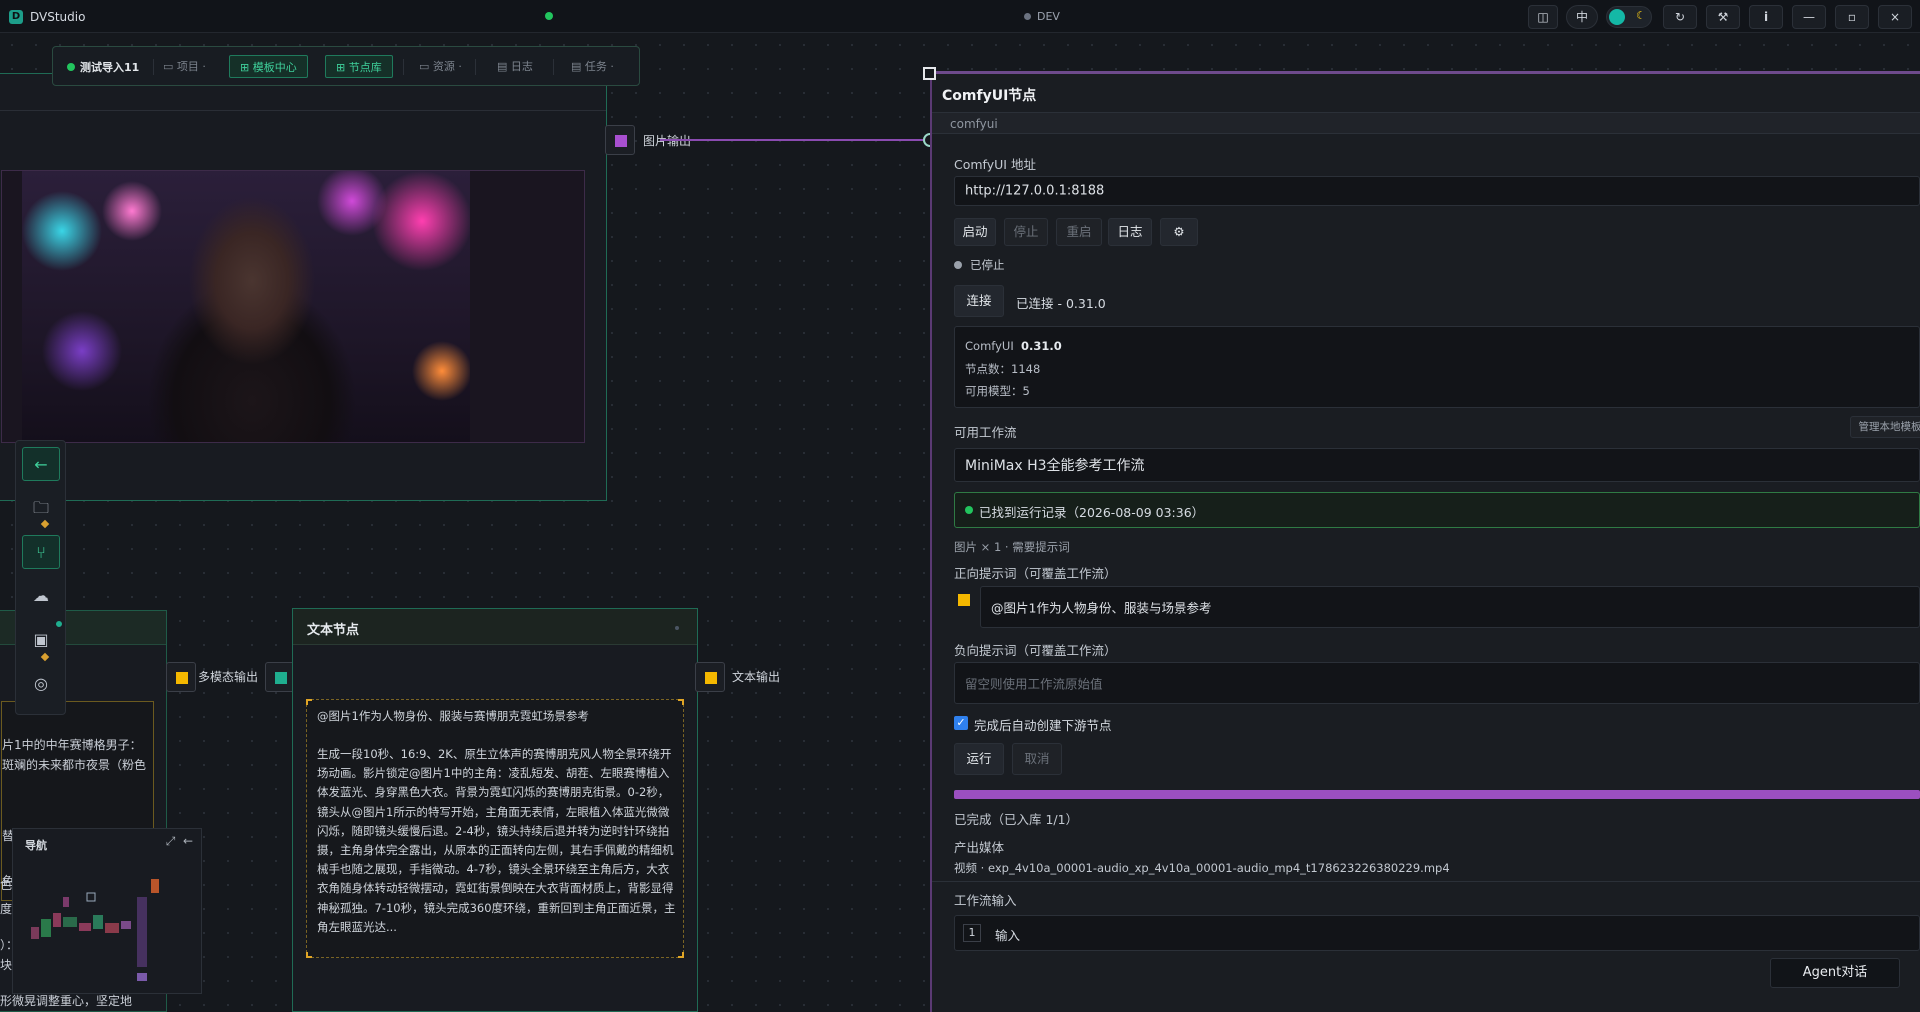 This screenshot has width=1920, height=1012. I want to click on settings-button: ⚙, so click(1179, 232).